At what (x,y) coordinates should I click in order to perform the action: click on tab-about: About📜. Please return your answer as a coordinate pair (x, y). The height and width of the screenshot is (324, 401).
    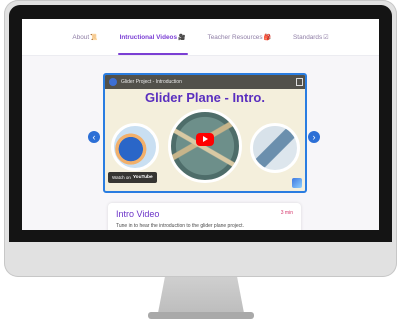
    Looking at the image, I should click on (84, 37).